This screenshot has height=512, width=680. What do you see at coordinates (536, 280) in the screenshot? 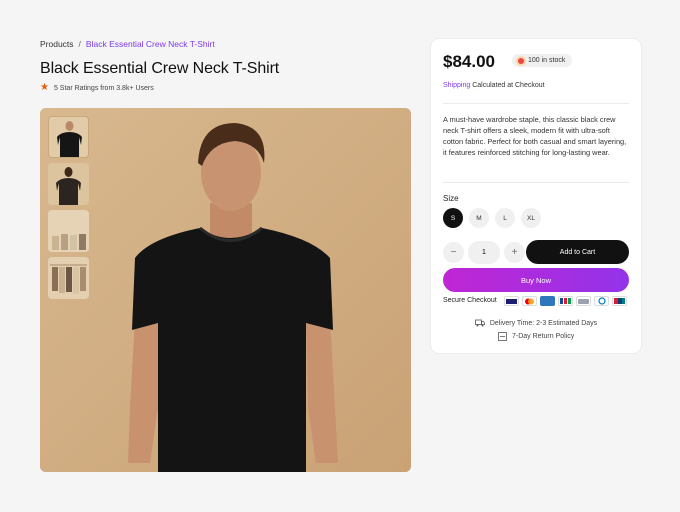
I see `buy-now-button: Buy Now` at bounding box center [536, 280].